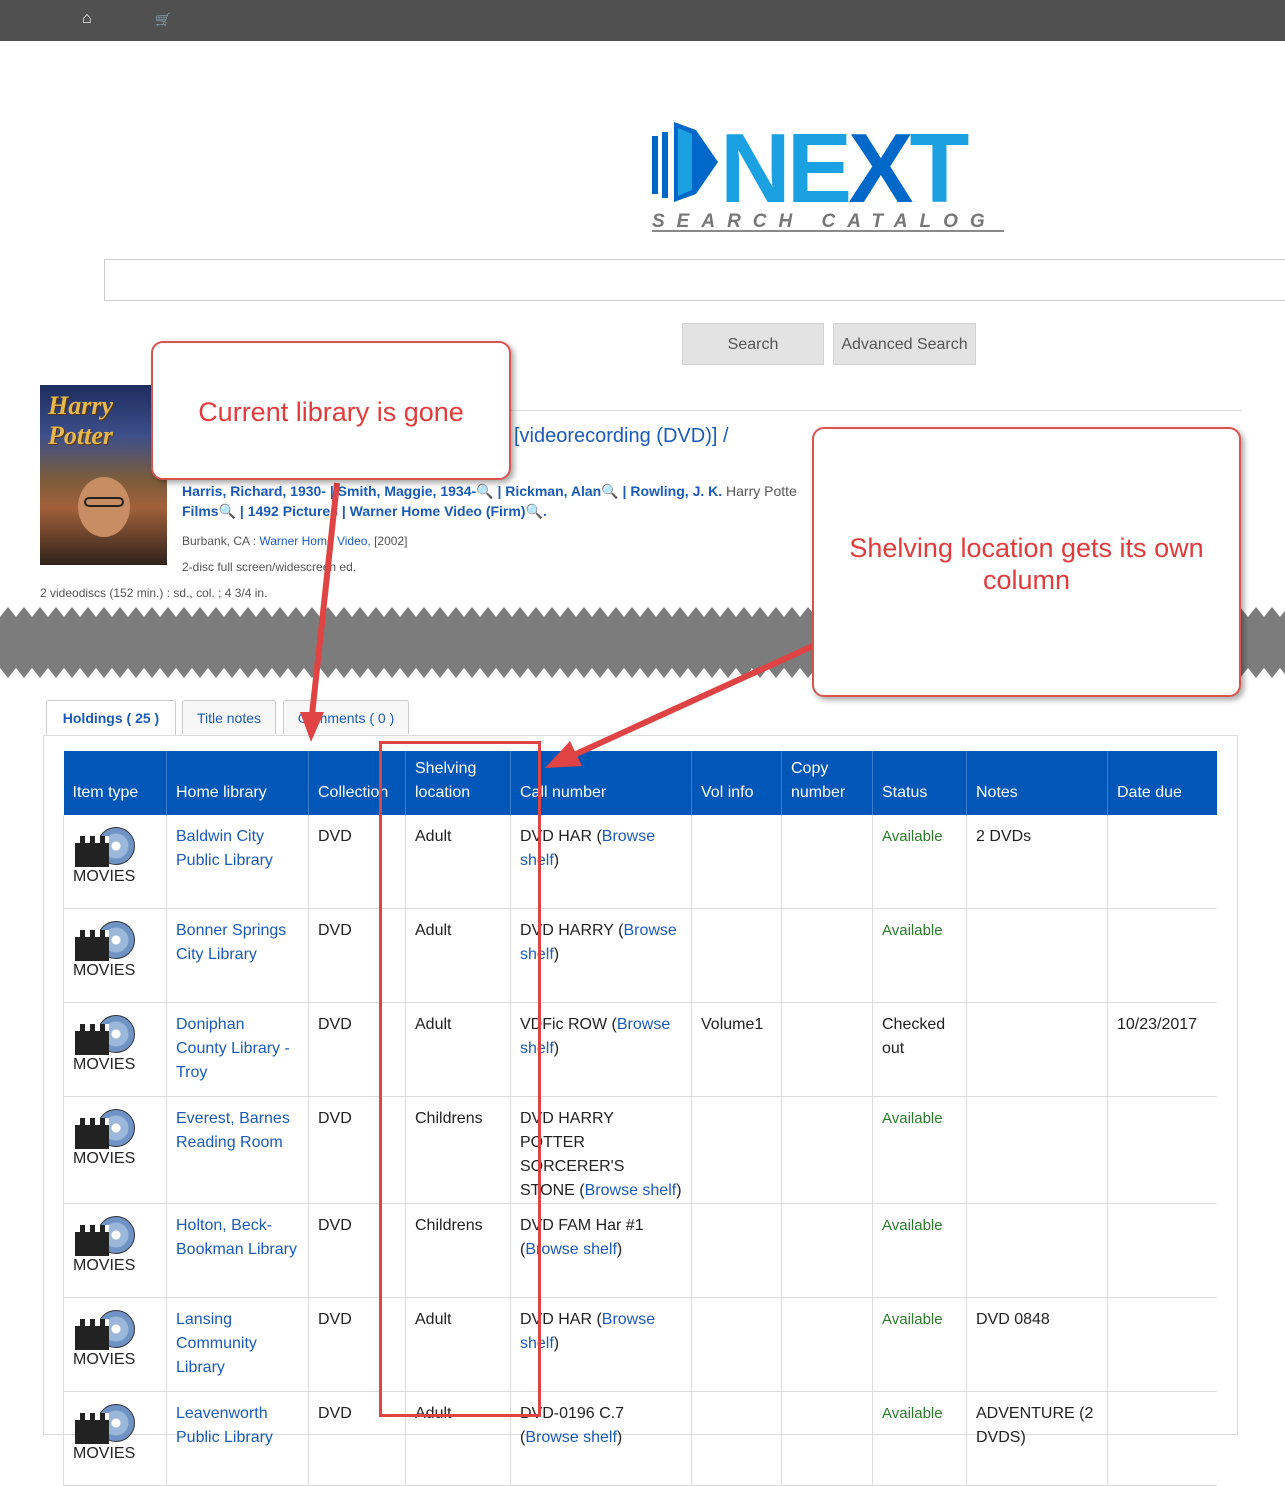 The width and height of the screenshot is (1285, 1486). I want to click on home-library-link: Baldwin City Public Library, so click(237, 862).